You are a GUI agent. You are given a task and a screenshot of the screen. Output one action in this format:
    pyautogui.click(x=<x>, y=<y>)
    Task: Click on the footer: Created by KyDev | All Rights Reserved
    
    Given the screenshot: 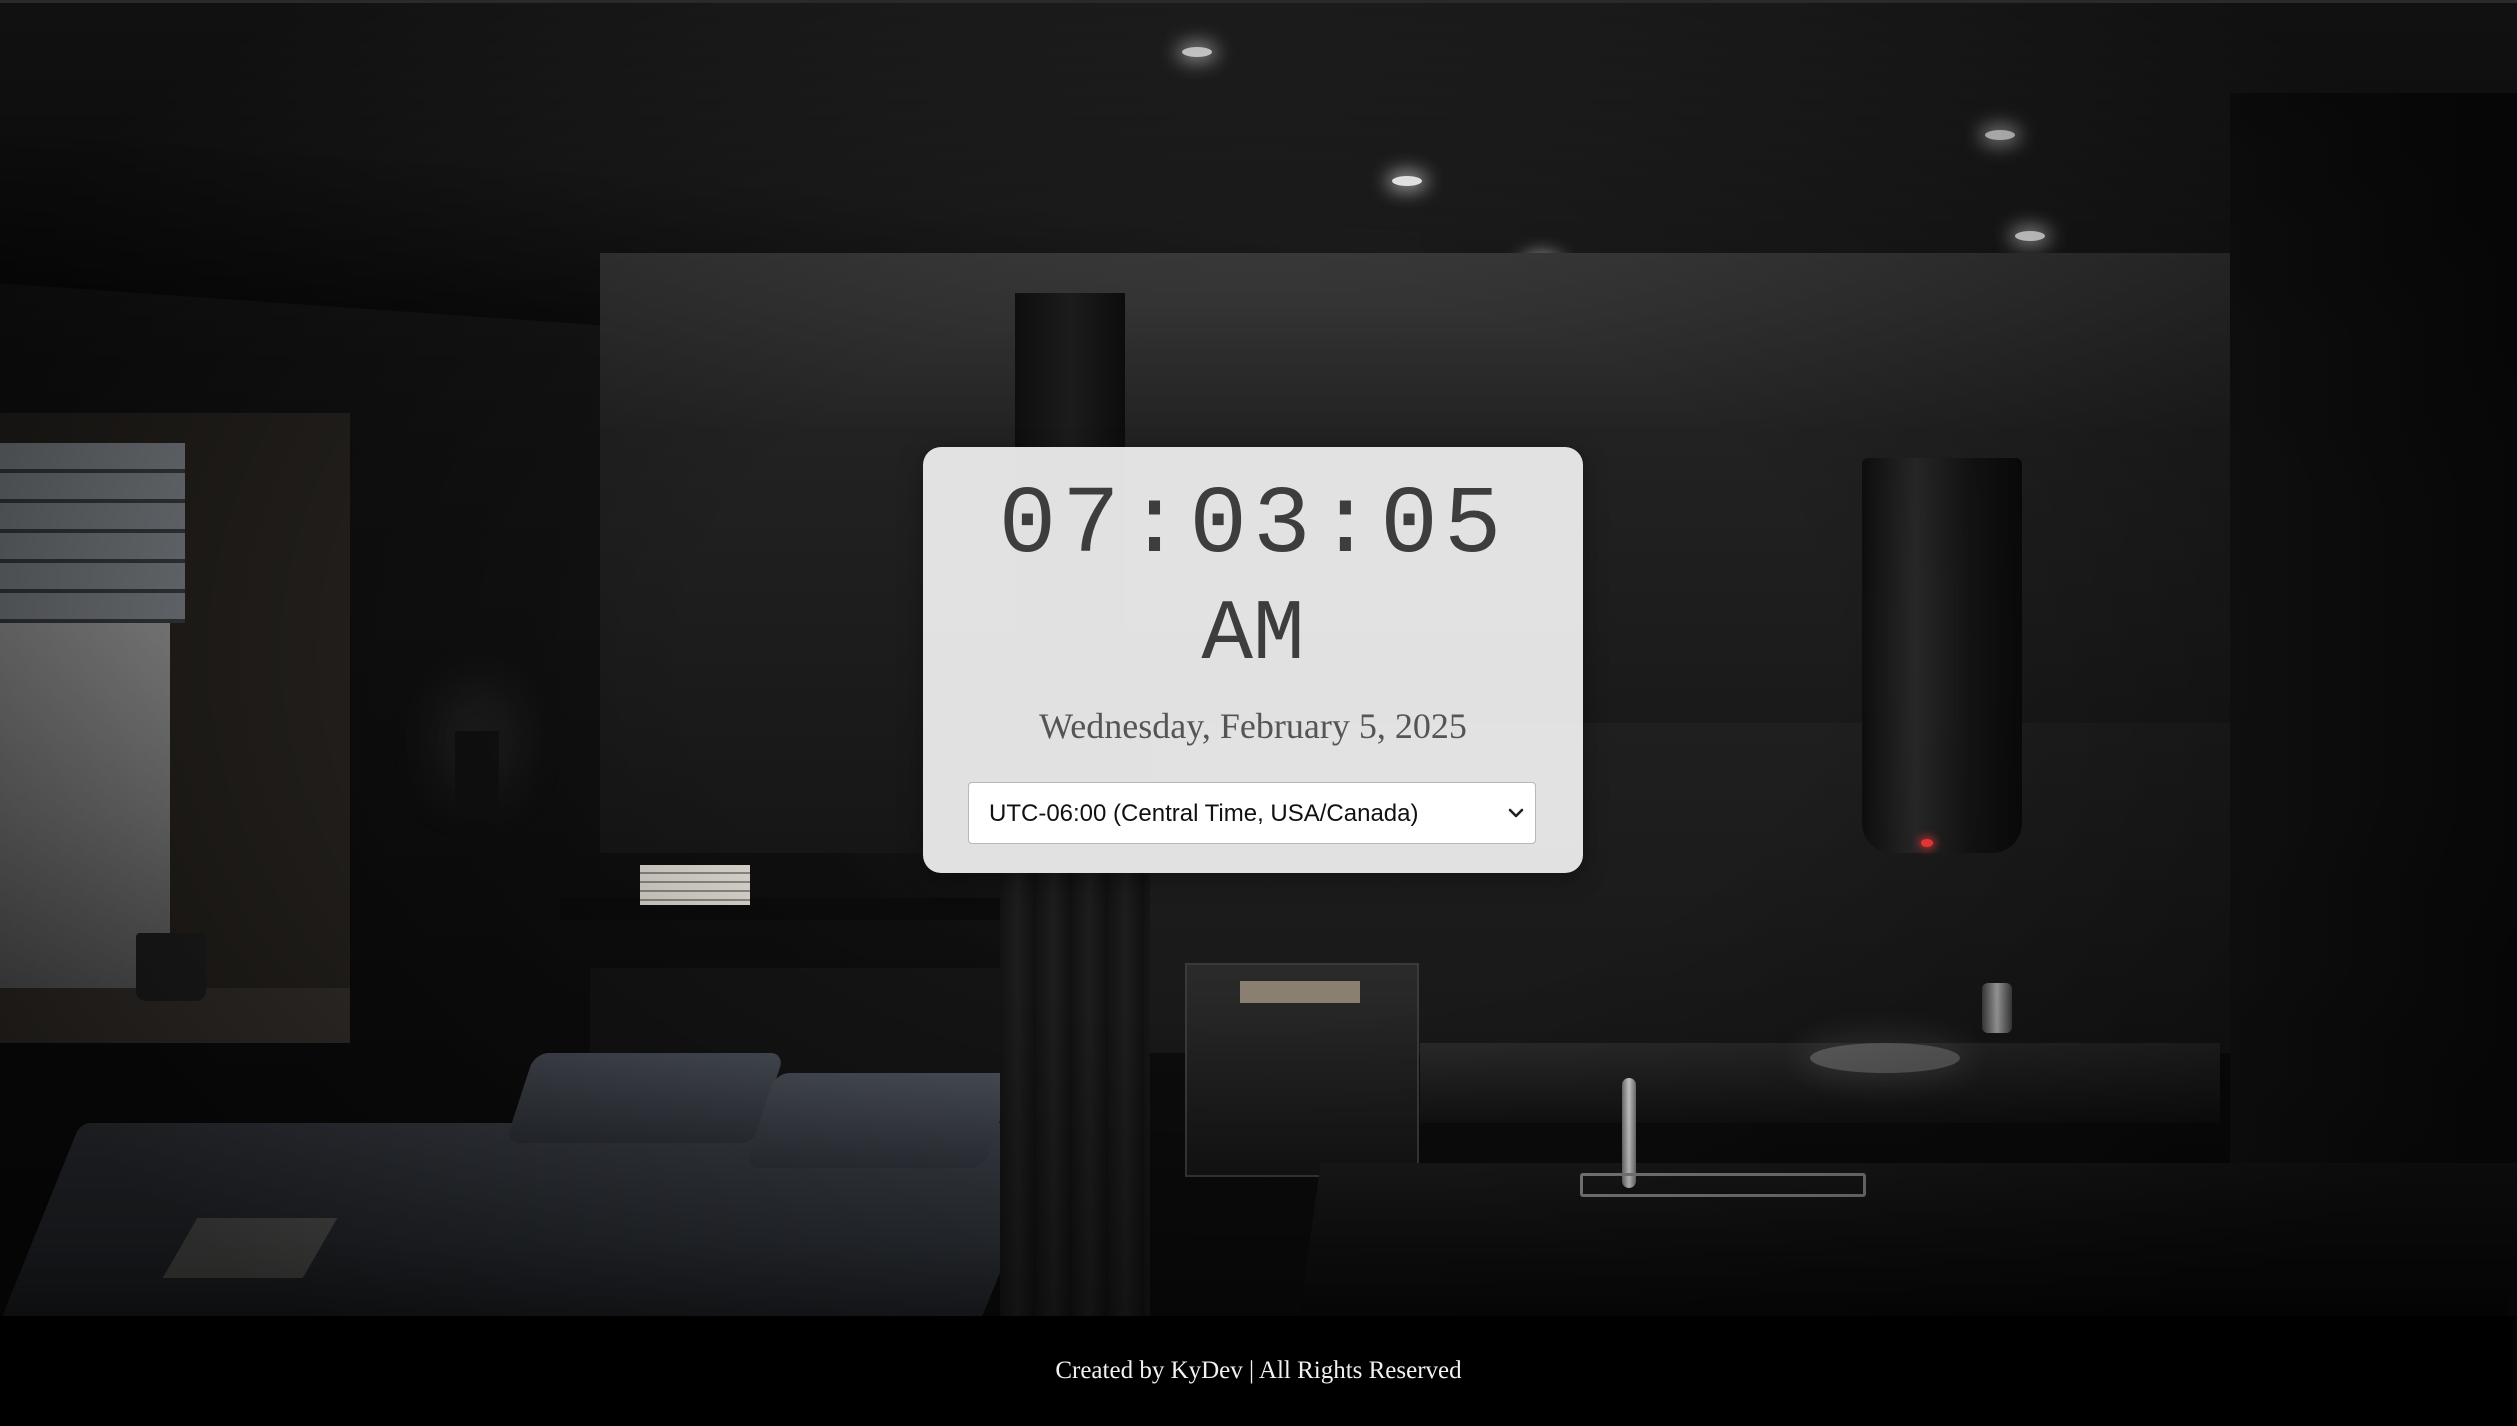 What is the action you would take?
    pyautogui.click(x=1258, y=1357)
    